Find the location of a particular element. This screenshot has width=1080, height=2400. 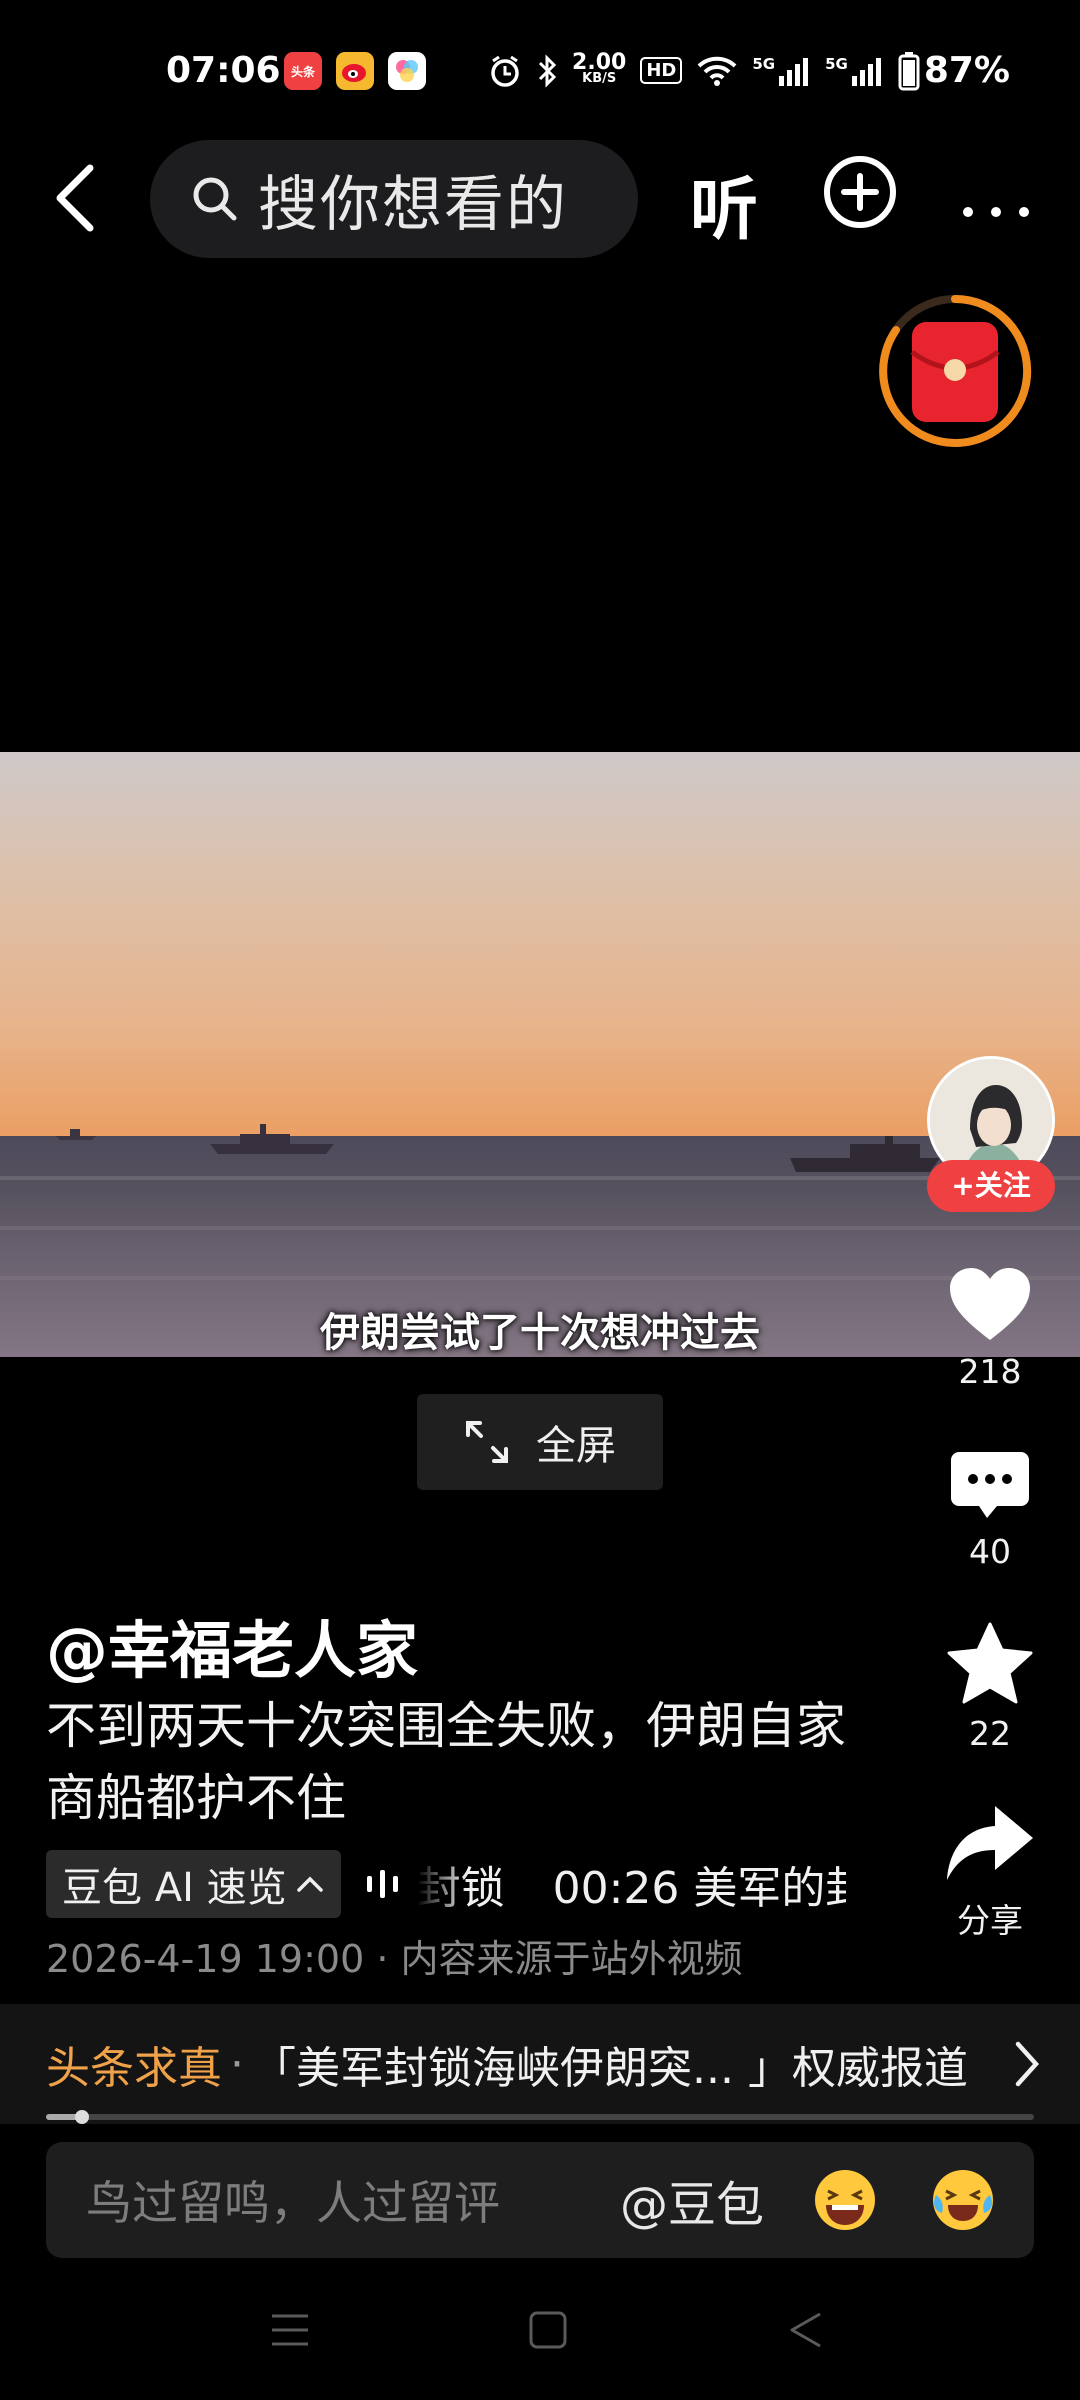

post-meta: 2026-4-19 19:00 · 内容来源于站外视频 is located at coordinates (394, 1959).